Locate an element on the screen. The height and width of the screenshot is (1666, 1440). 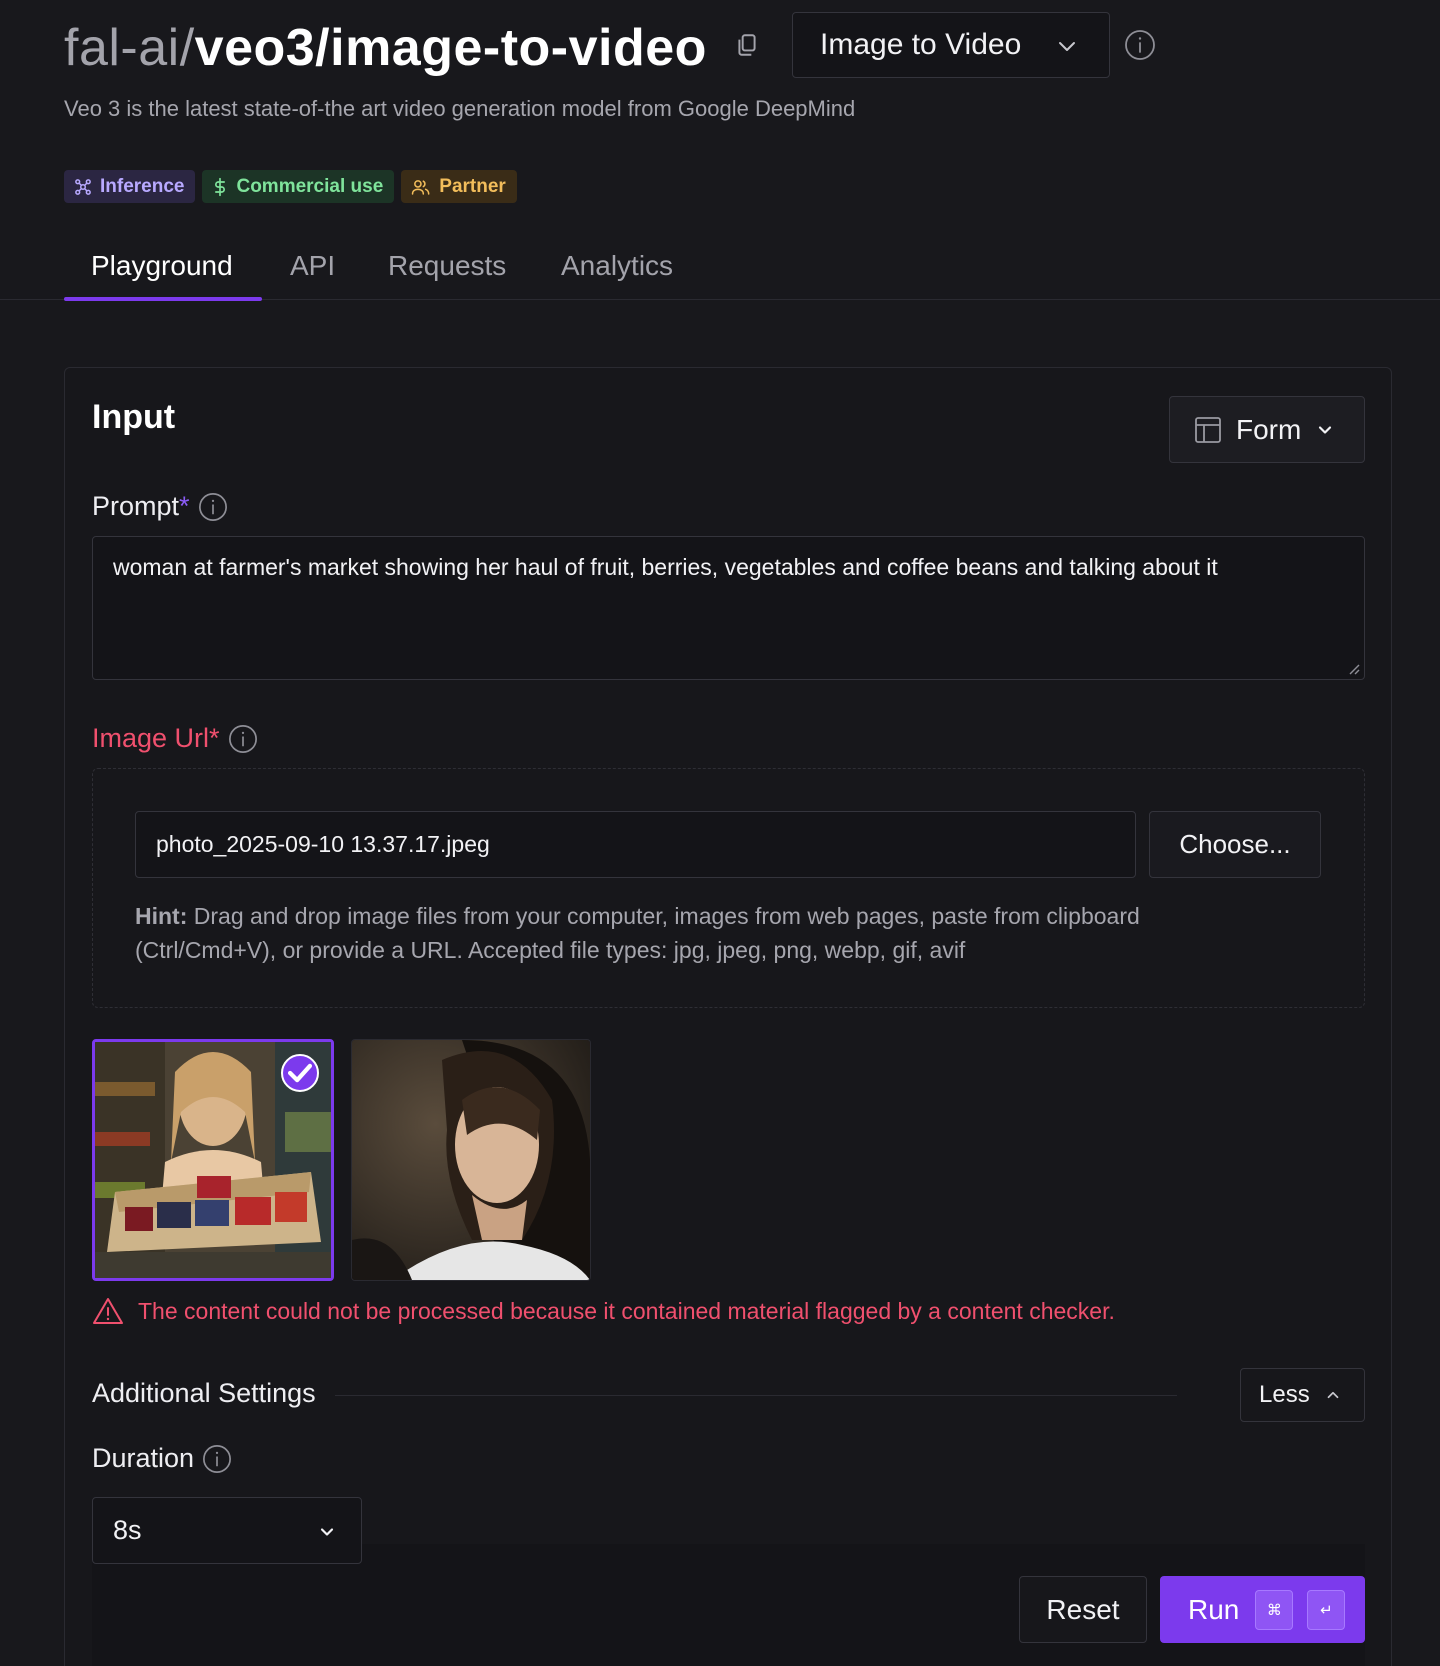
endpoint-mode-select: Image to Video is located at coordinates (951, 45).